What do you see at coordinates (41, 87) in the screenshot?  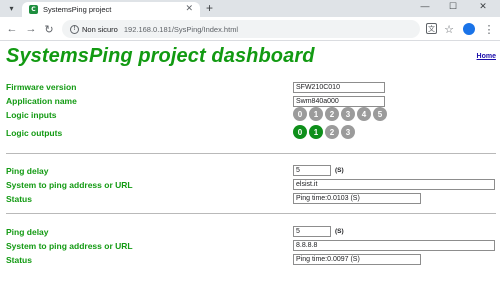 I see `firmware-label: Firmware version` at bounding box center [41, 87].